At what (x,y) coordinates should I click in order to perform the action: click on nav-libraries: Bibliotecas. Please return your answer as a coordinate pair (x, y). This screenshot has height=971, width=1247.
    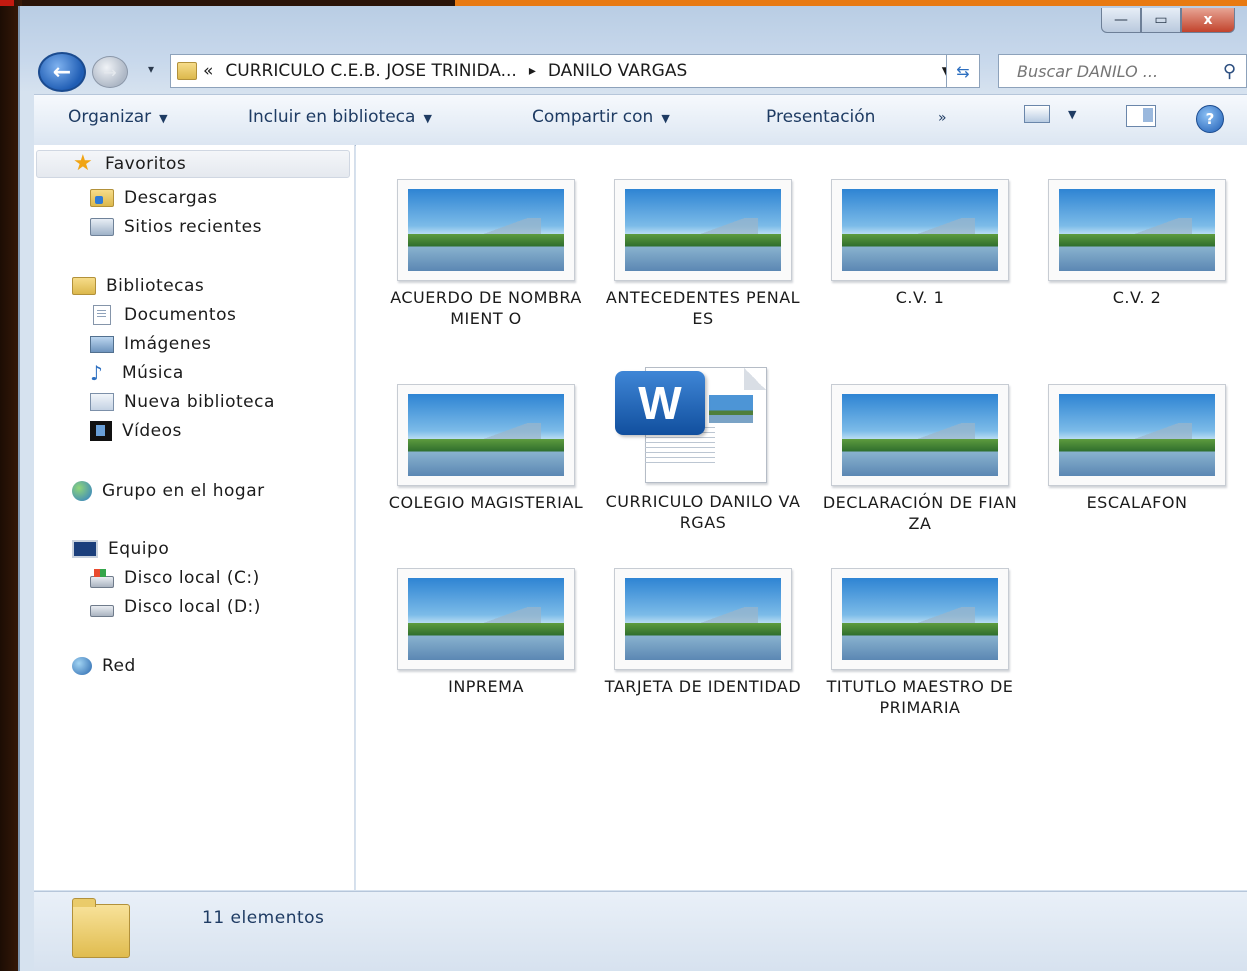
    Looking at the image, I should click on (138, 286).